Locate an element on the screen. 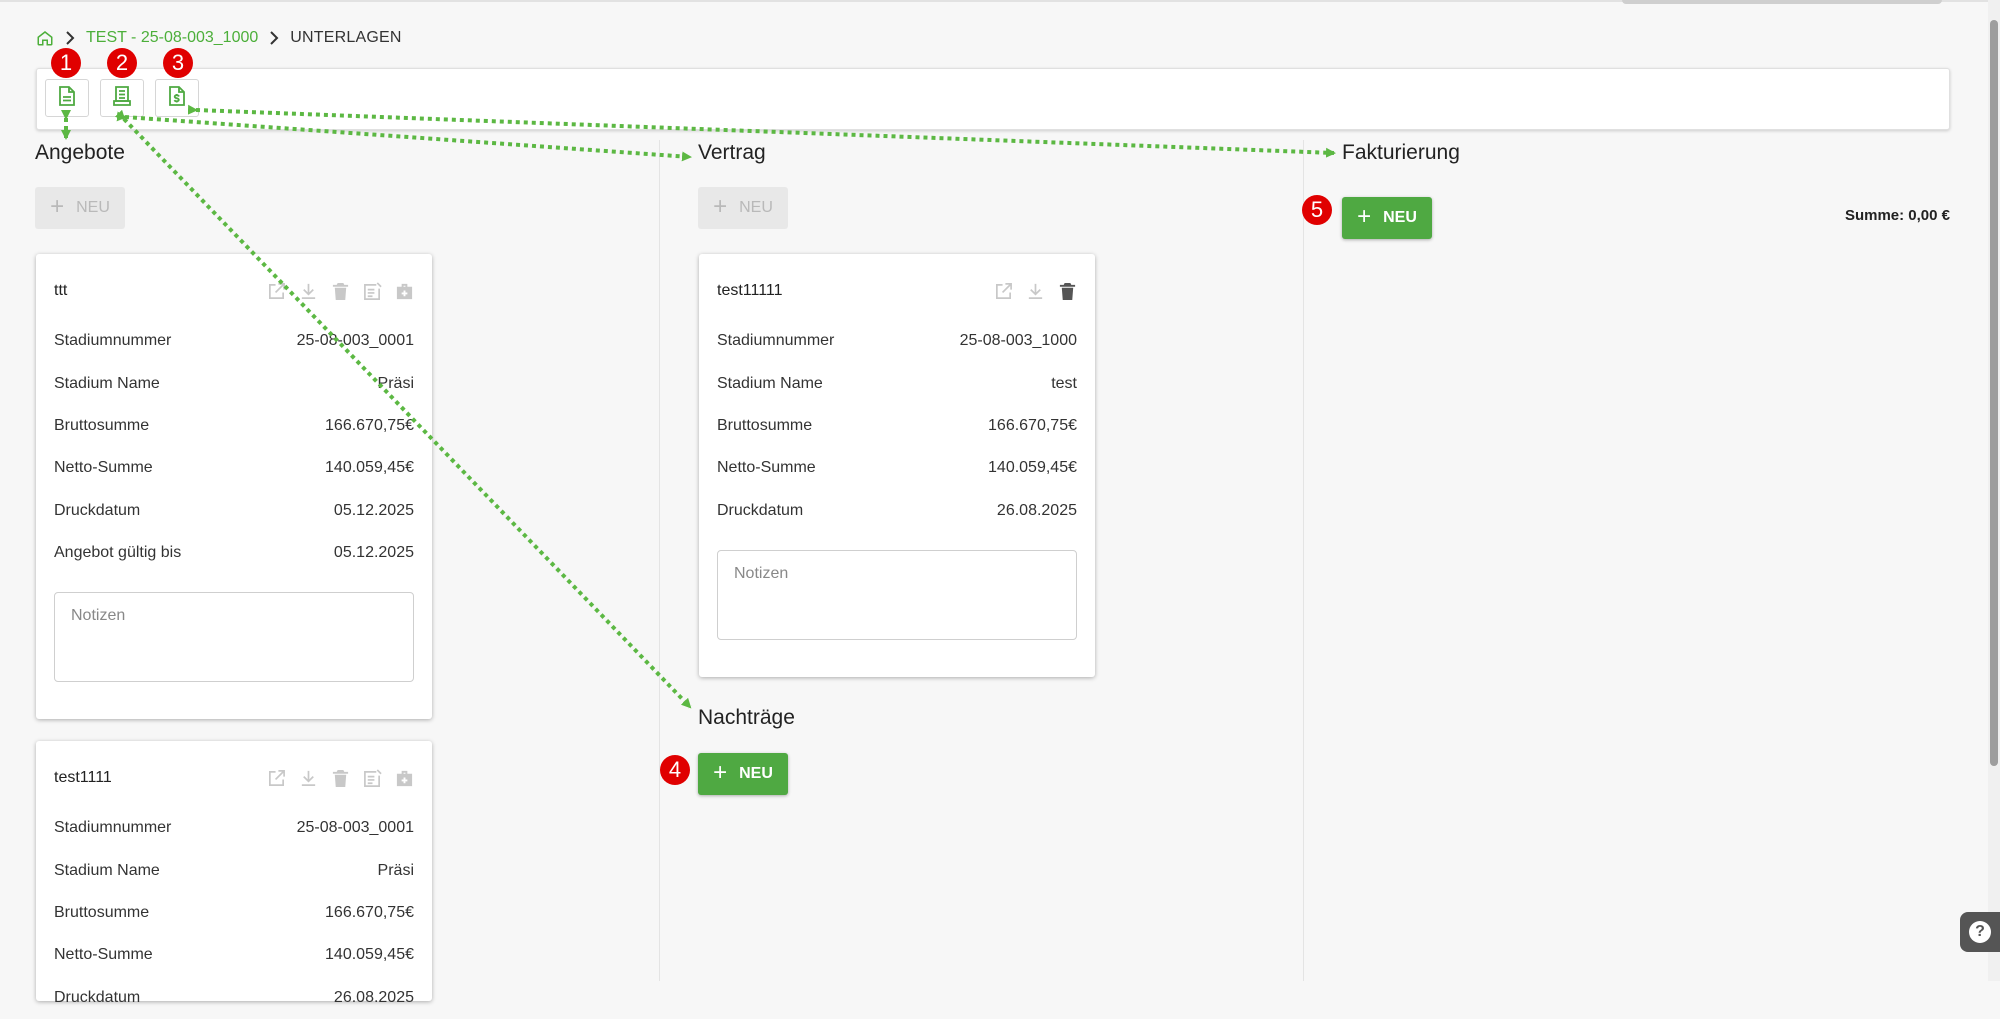 This screenshot has height=1019, width=2000. breadcrumb: TEST - 25-08-003_1000 UNTERLAGEN is located at coordinates (219, 38).